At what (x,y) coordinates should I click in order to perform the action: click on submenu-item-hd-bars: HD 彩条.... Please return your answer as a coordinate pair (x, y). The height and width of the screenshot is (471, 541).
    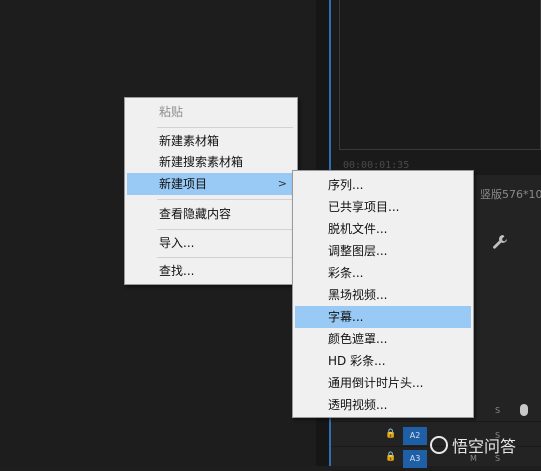
    Looking at the image, I should click on (383, 361).